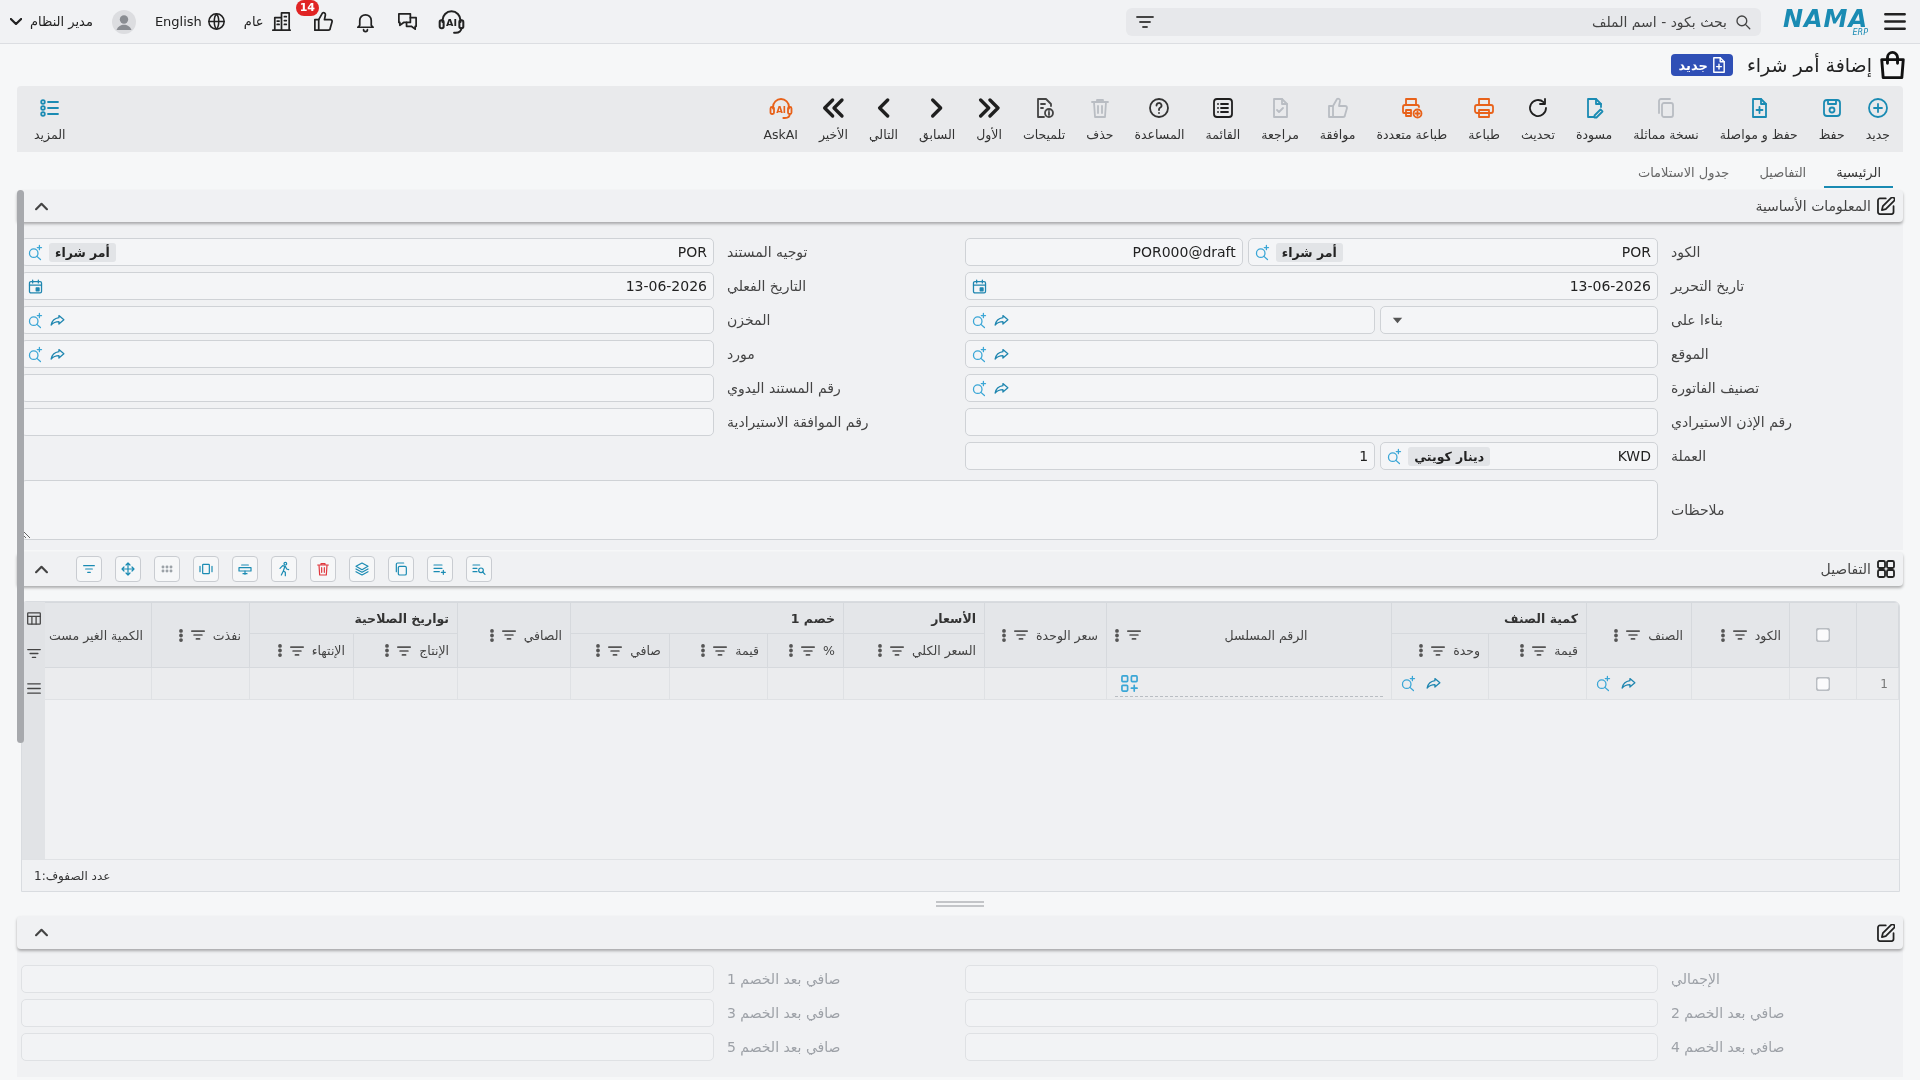  I want to click on chat-icon, so click(407, 21).